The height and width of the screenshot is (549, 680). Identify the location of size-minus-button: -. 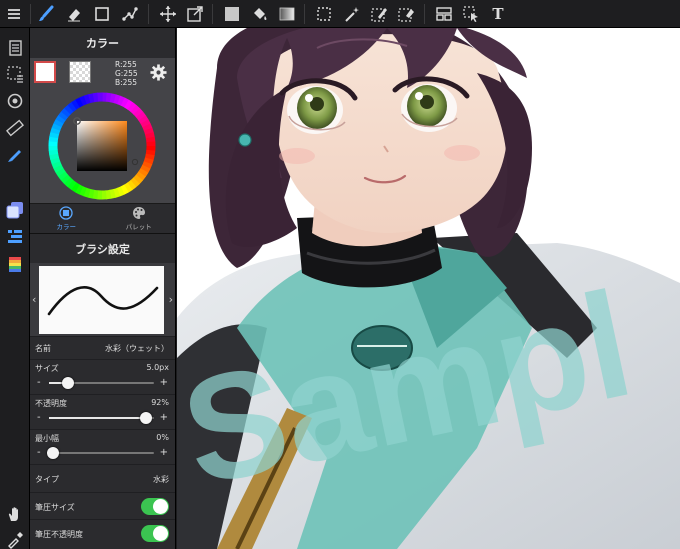
(39, 382).